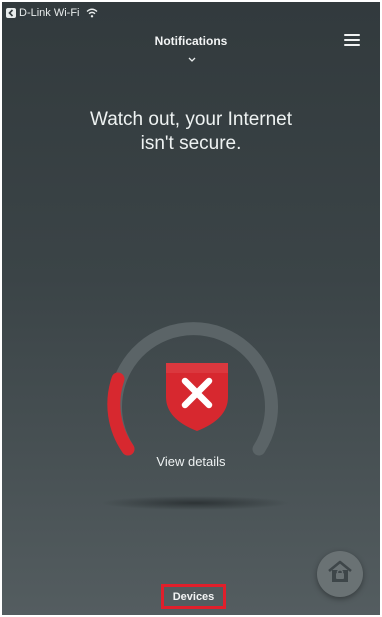 Image resolution: width=382 pixels, height=617 pixels. I want to click on notifications-title: Notifications, so click(191, 41).